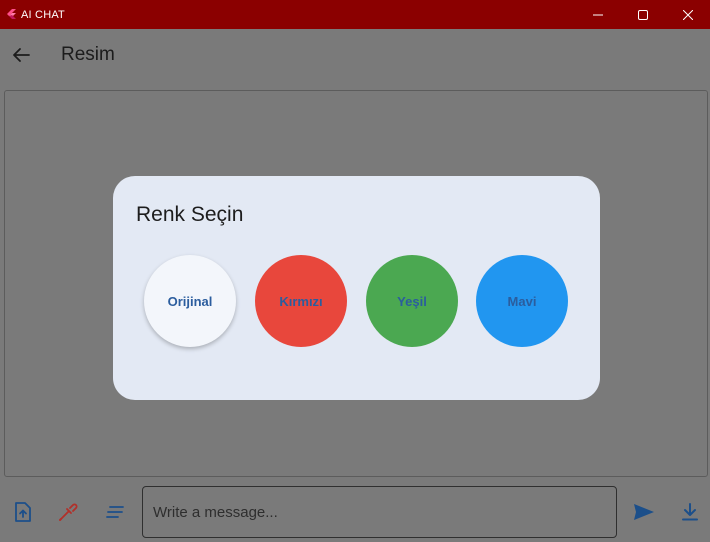 The image size is (710, 542). I want to click on arrow-back-icon, so click(21, 55).